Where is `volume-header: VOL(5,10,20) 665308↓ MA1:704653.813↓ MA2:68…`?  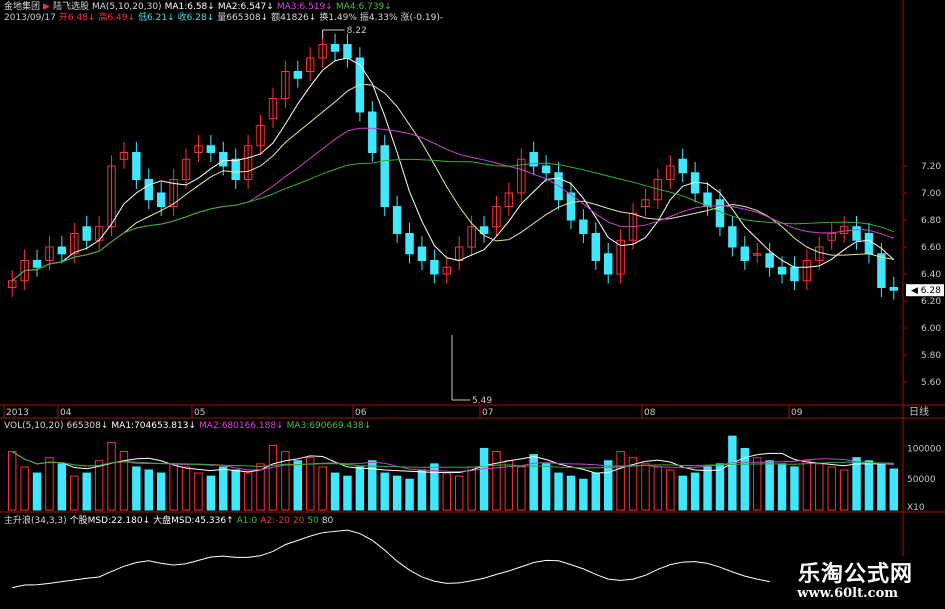 volume-header: VOL(5,10,20) 665308↓ MA1:704653.813↓ MA2:68… is located at coordinates (189, 426).